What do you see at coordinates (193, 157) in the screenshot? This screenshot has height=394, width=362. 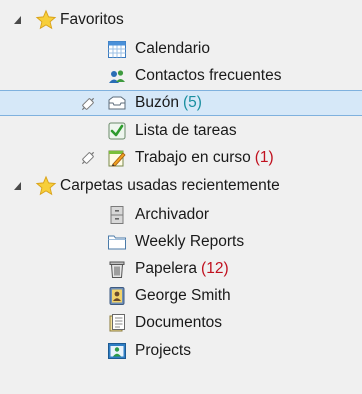 I see `tree-item-label: Trabajo en curso` at bounding box center [193, 157].